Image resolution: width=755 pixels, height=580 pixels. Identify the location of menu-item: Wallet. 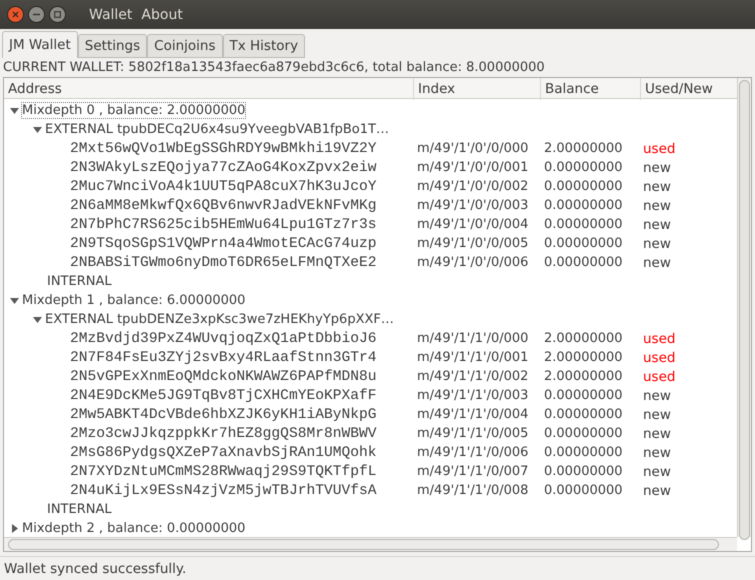
(110, 14).